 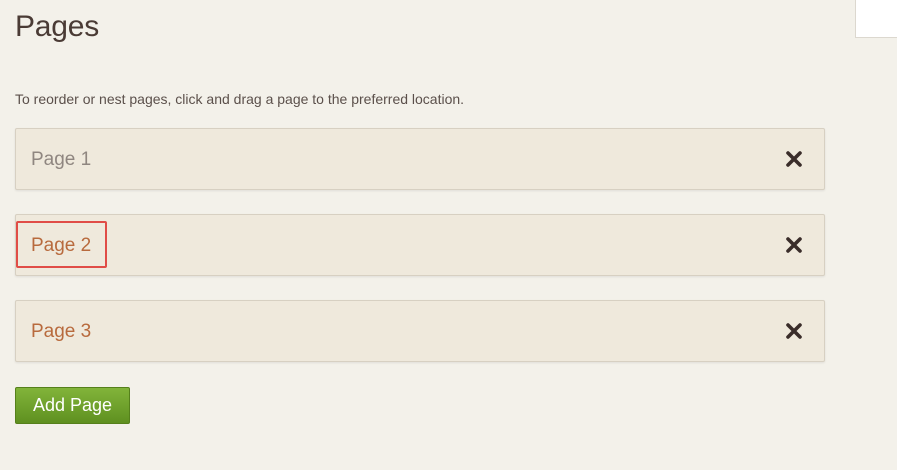 What do you see at coordinates (72, 405) in the screenshot?
I see `add-page-button: Add Page` at bounding box center [72, 405].